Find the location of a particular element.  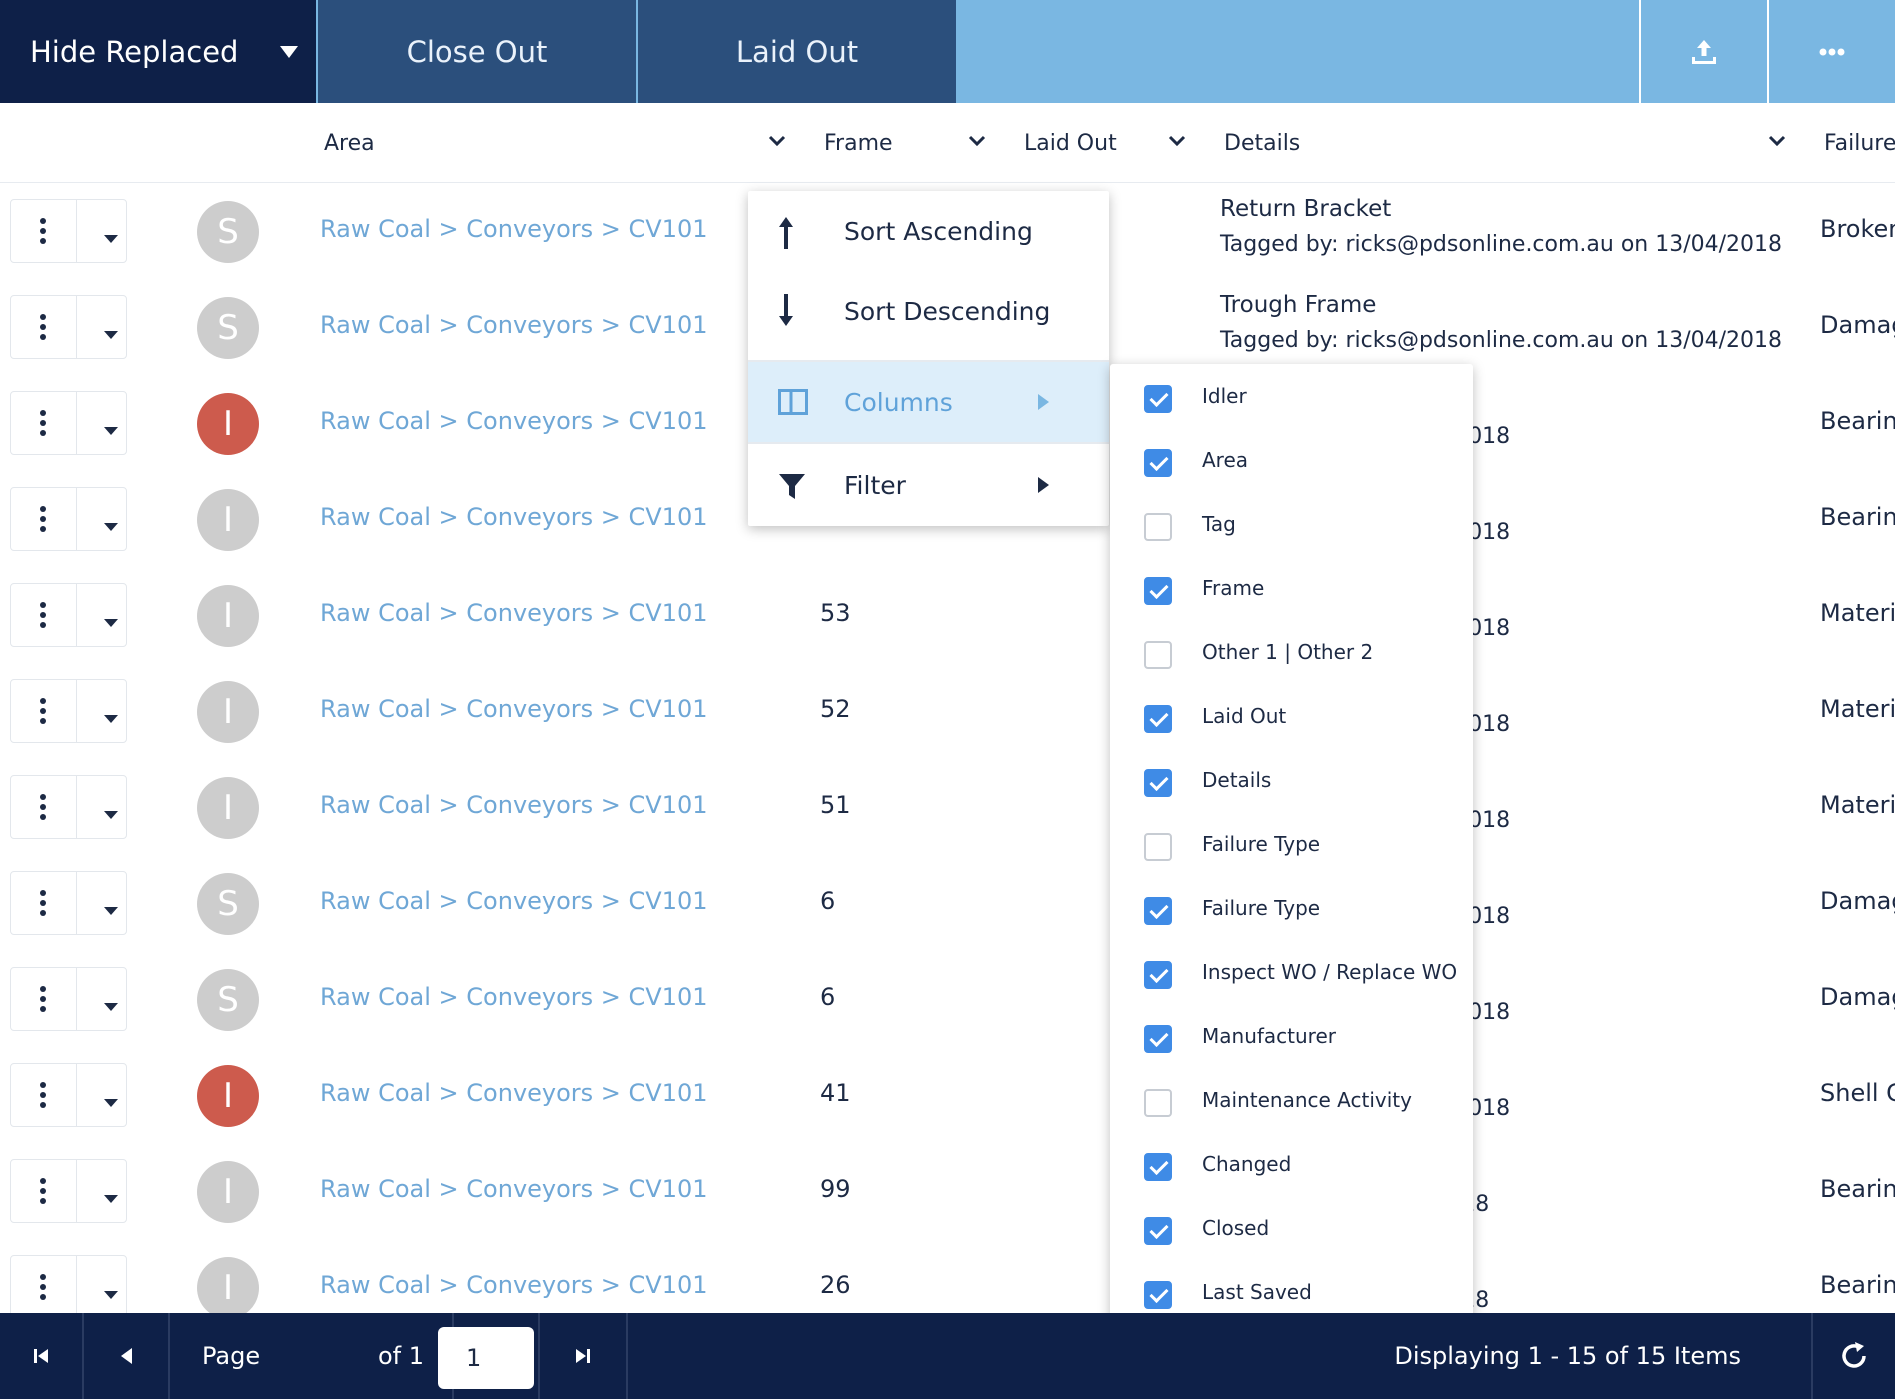

divider is located at coordinates (76, 615).